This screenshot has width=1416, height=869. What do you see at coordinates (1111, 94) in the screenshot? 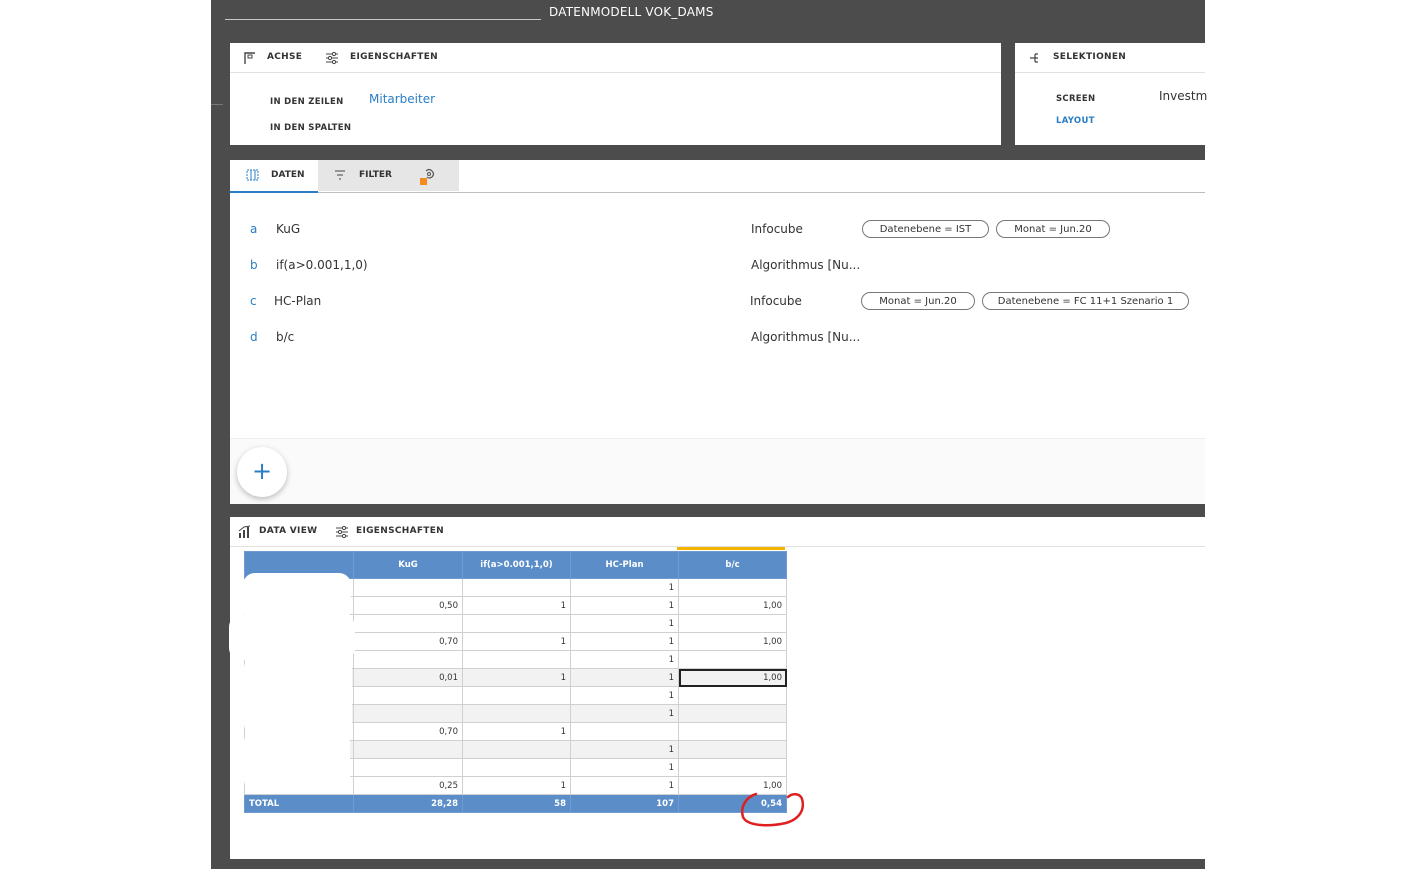
I see `selection-panel: SELEKTIONEN SCREEN Investm LAYOUT` at bounding box center [1111, 94].